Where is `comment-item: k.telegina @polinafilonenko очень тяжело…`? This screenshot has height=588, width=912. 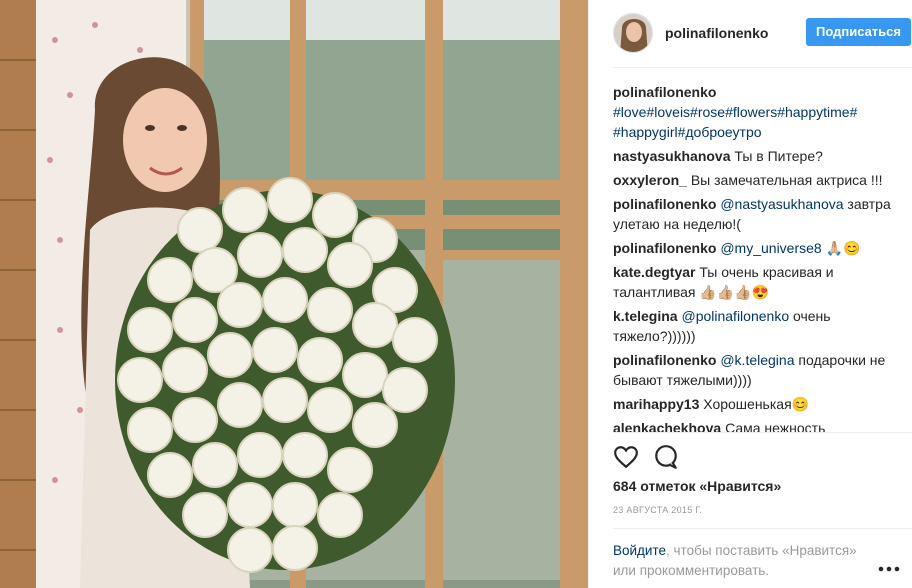
comment-item: k.telegina @polinafilonenko очень тяжело… is located at coordinates (753, 326).